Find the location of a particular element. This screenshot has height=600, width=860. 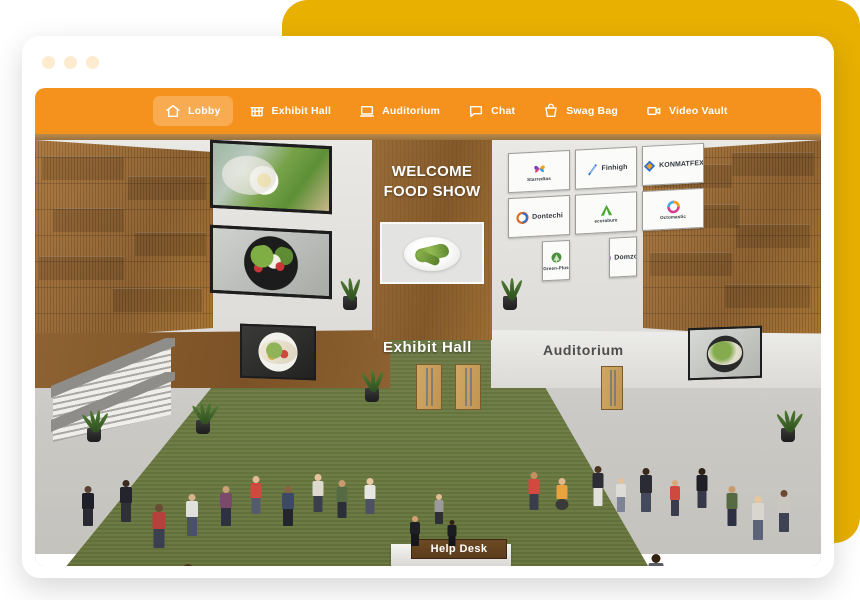

plant-center-right is located at coordinates (510, 282).